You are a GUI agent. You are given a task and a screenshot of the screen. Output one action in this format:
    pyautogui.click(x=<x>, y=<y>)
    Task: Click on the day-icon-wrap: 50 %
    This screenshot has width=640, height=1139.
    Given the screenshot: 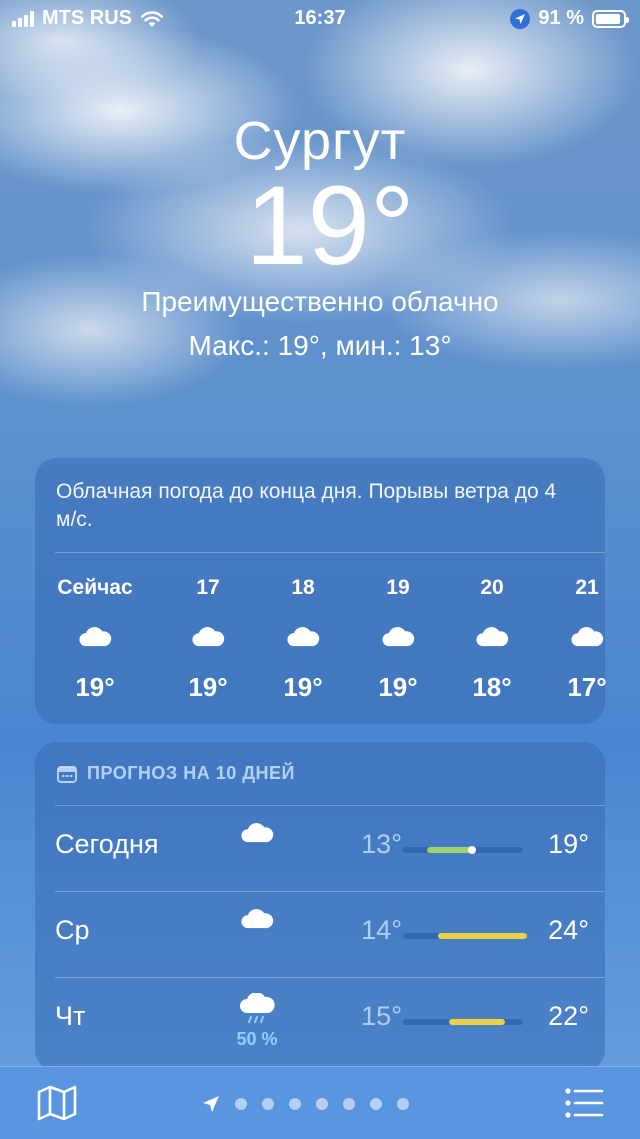 What is the action you would take?
    pyautogui.click(x=257, y=1021)
    